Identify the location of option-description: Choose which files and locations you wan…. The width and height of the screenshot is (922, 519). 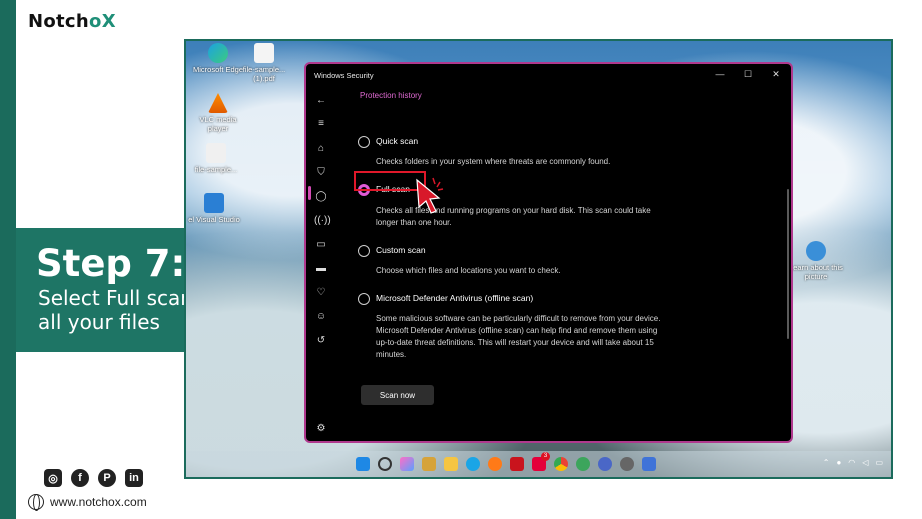
(468, 270).